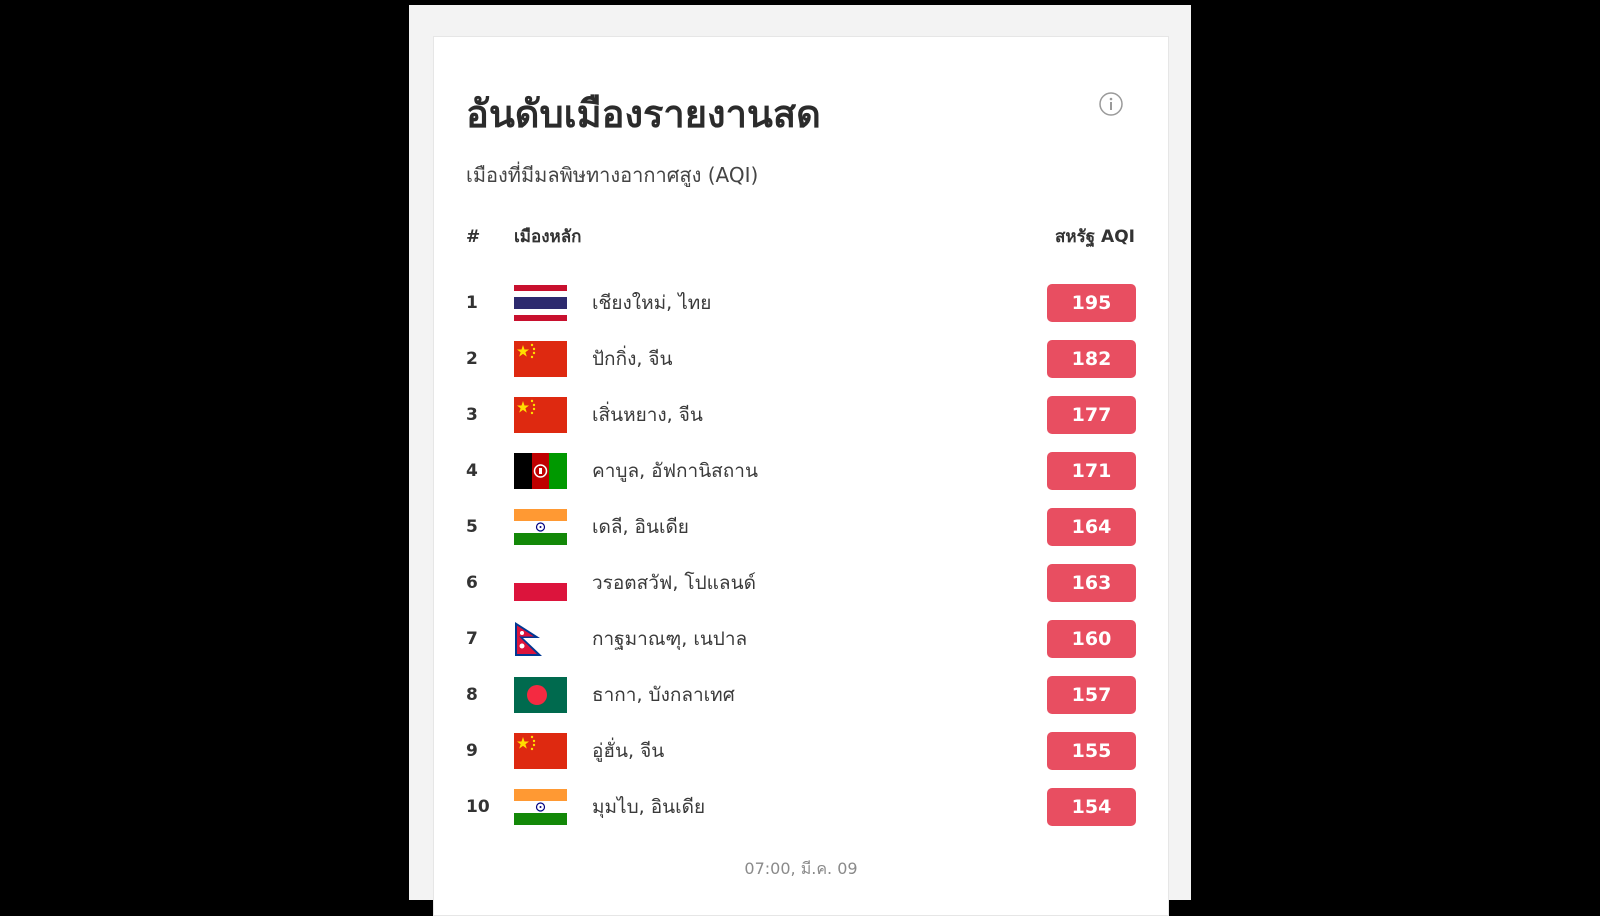 This screenshot has height=916, width=1600. Describe the element at coordinates (628, 751) in the screenshot. I see `city-name: อู่ฮั่น, จีน` at that location.